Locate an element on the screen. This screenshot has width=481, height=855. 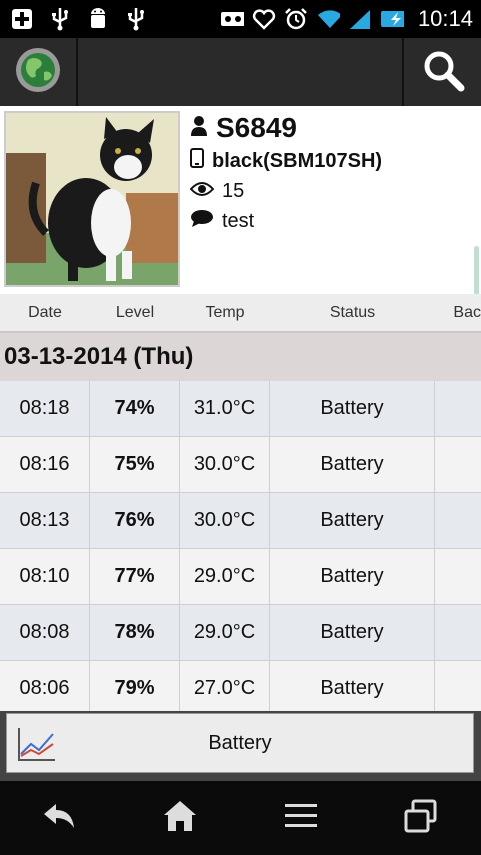
views-row: 15 is located at coordinates (285, 191).